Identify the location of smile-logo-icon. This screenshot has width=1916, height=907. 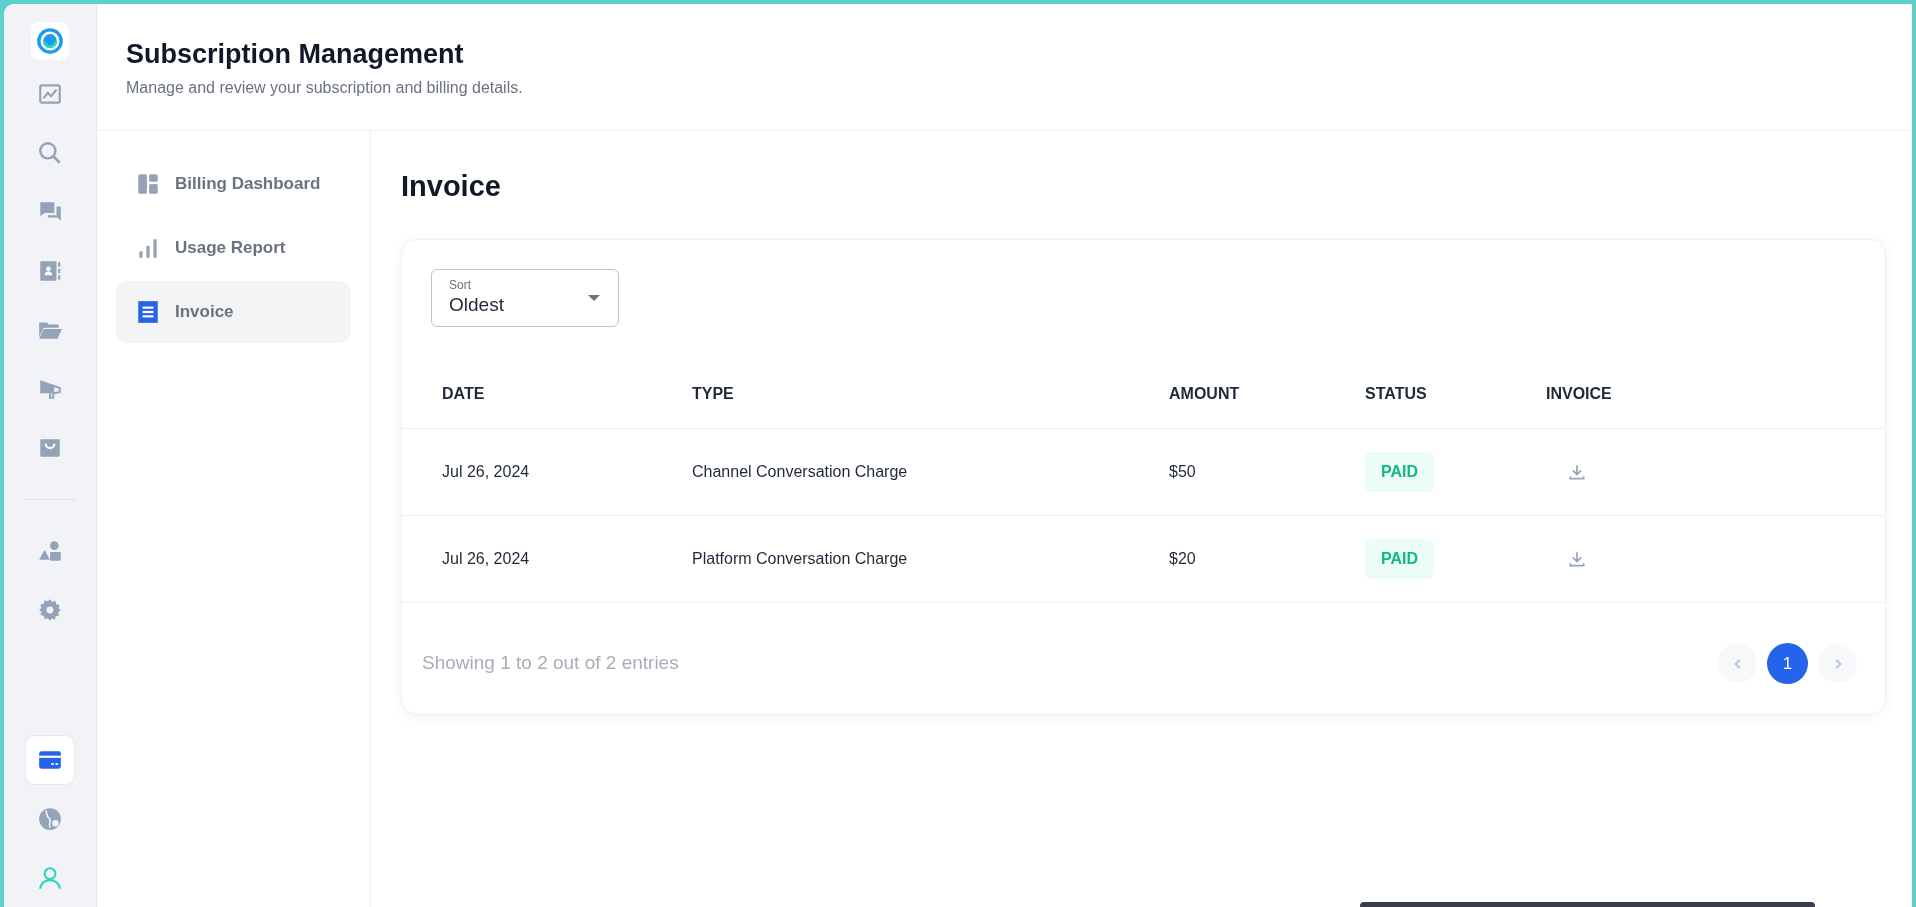
(50, 41).